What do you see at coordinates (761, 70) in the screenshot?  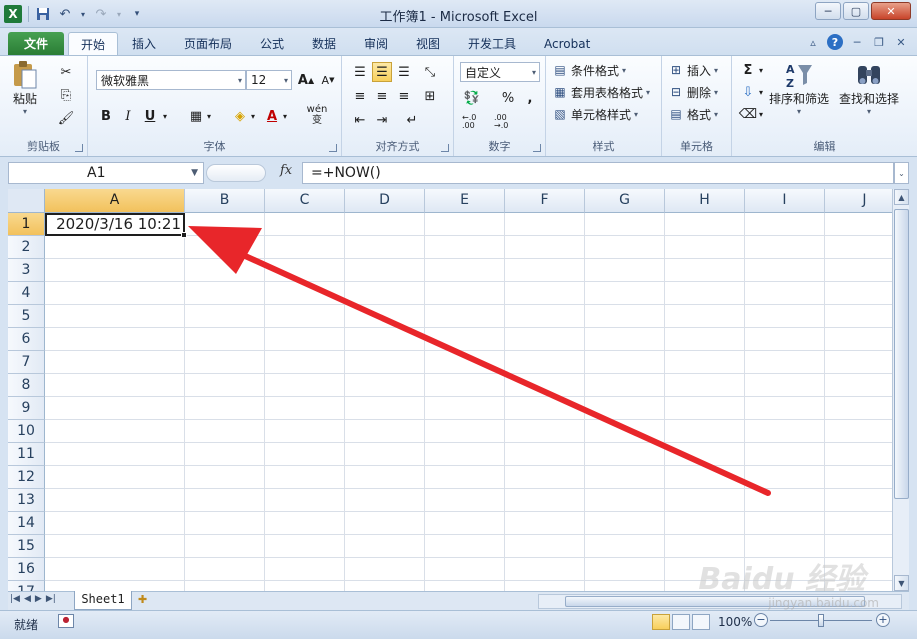 I see `autosum-dropdown-icon: ▾` at bounding box center [761, 70].